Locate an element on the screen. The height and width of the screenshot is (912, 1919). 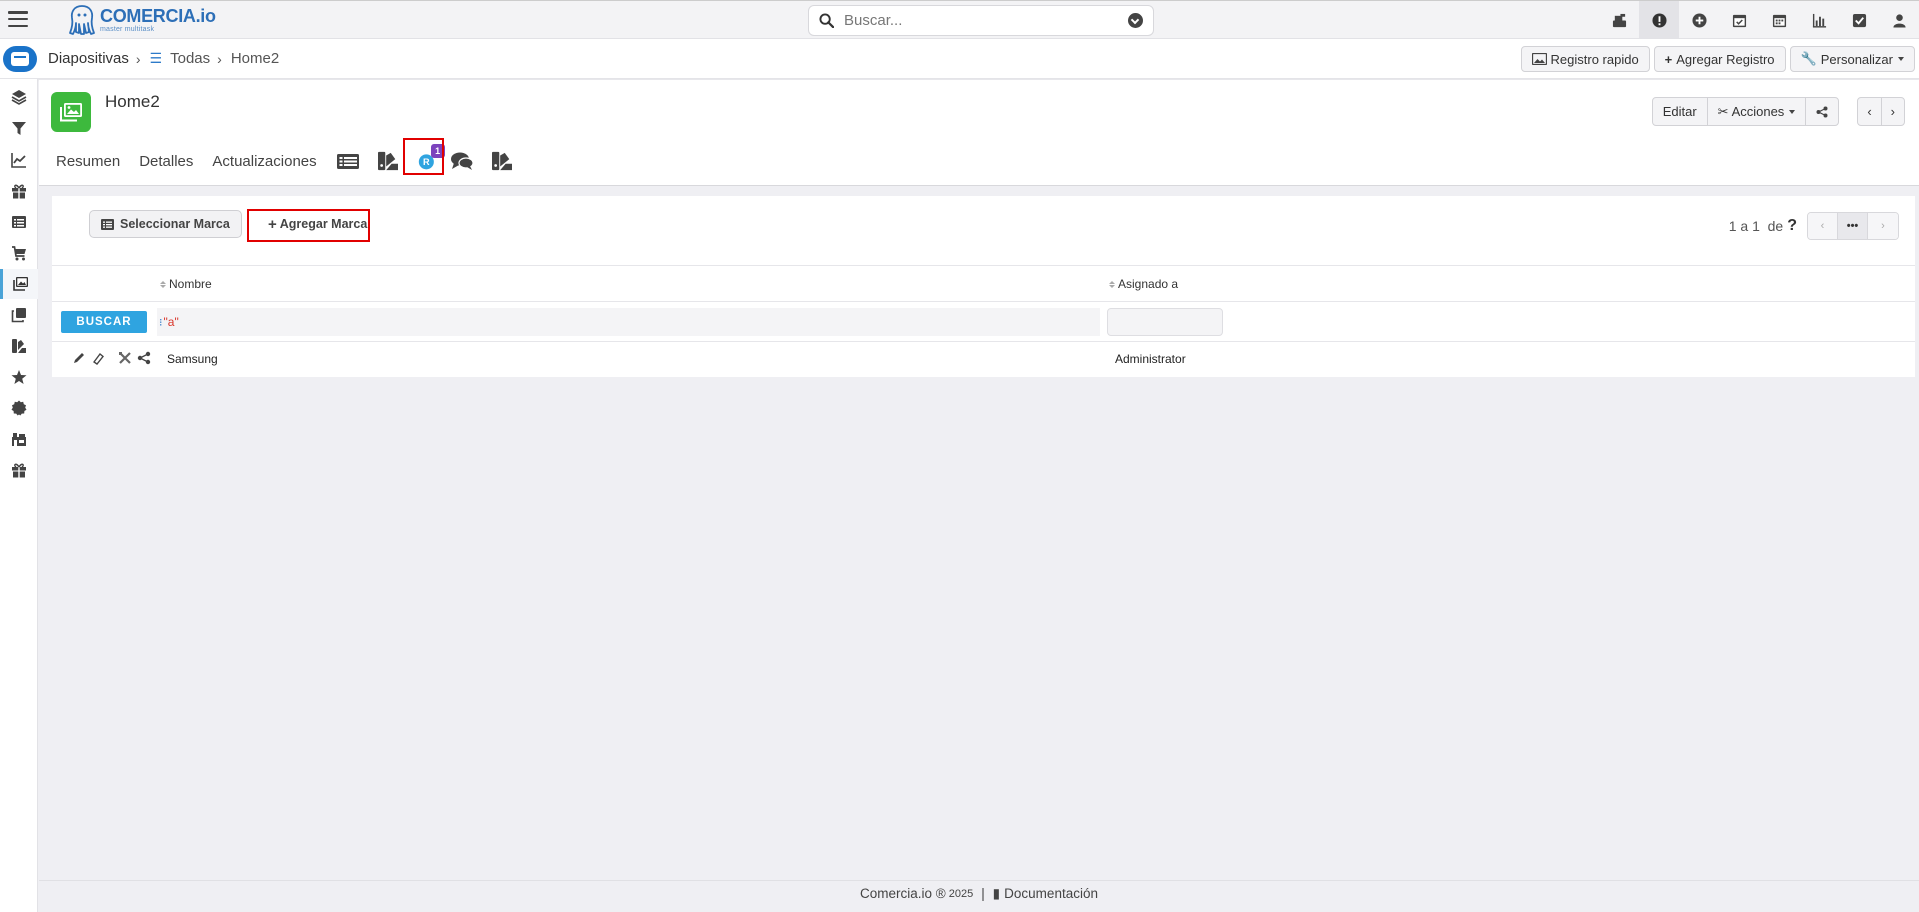
column-nombre: Nombre is located at coordinates (186, 284).